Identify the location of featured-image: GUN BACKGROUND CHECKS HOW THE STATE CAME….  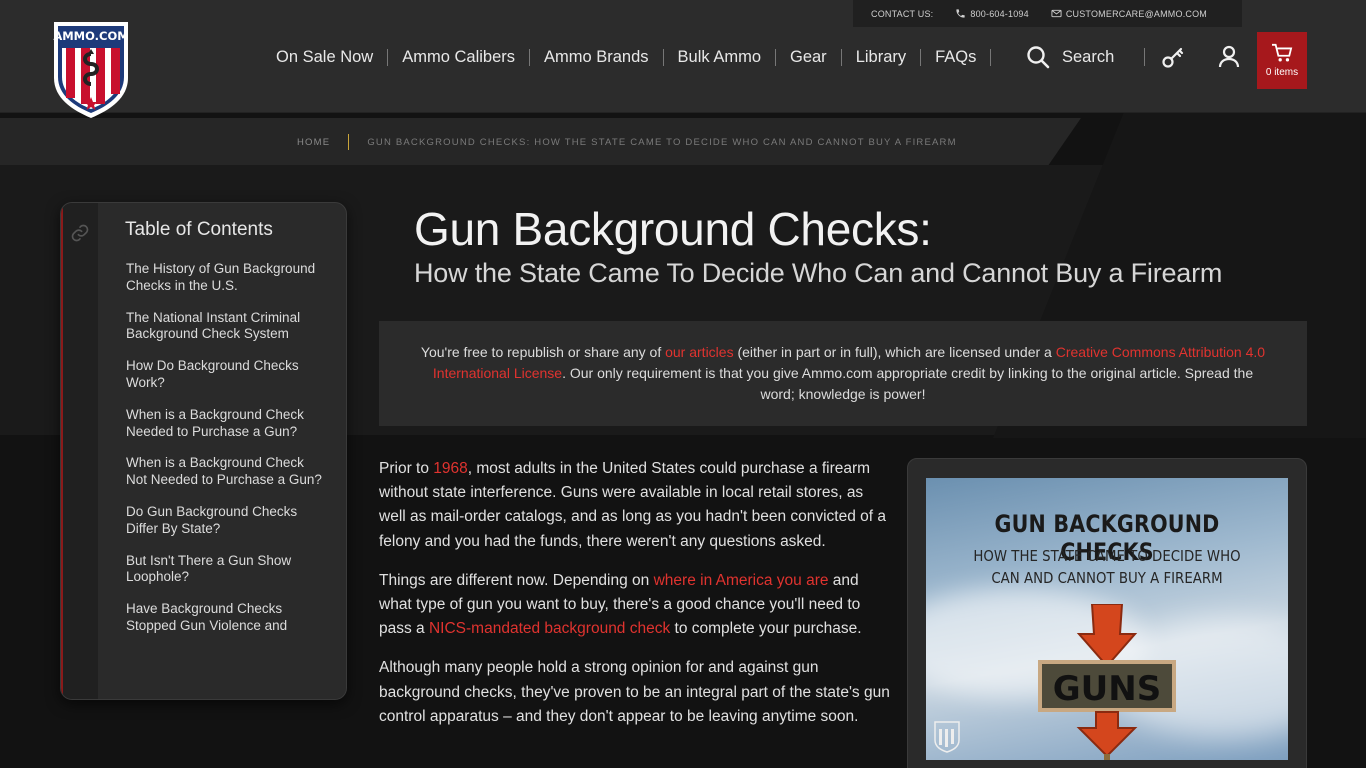
(1107, 619).